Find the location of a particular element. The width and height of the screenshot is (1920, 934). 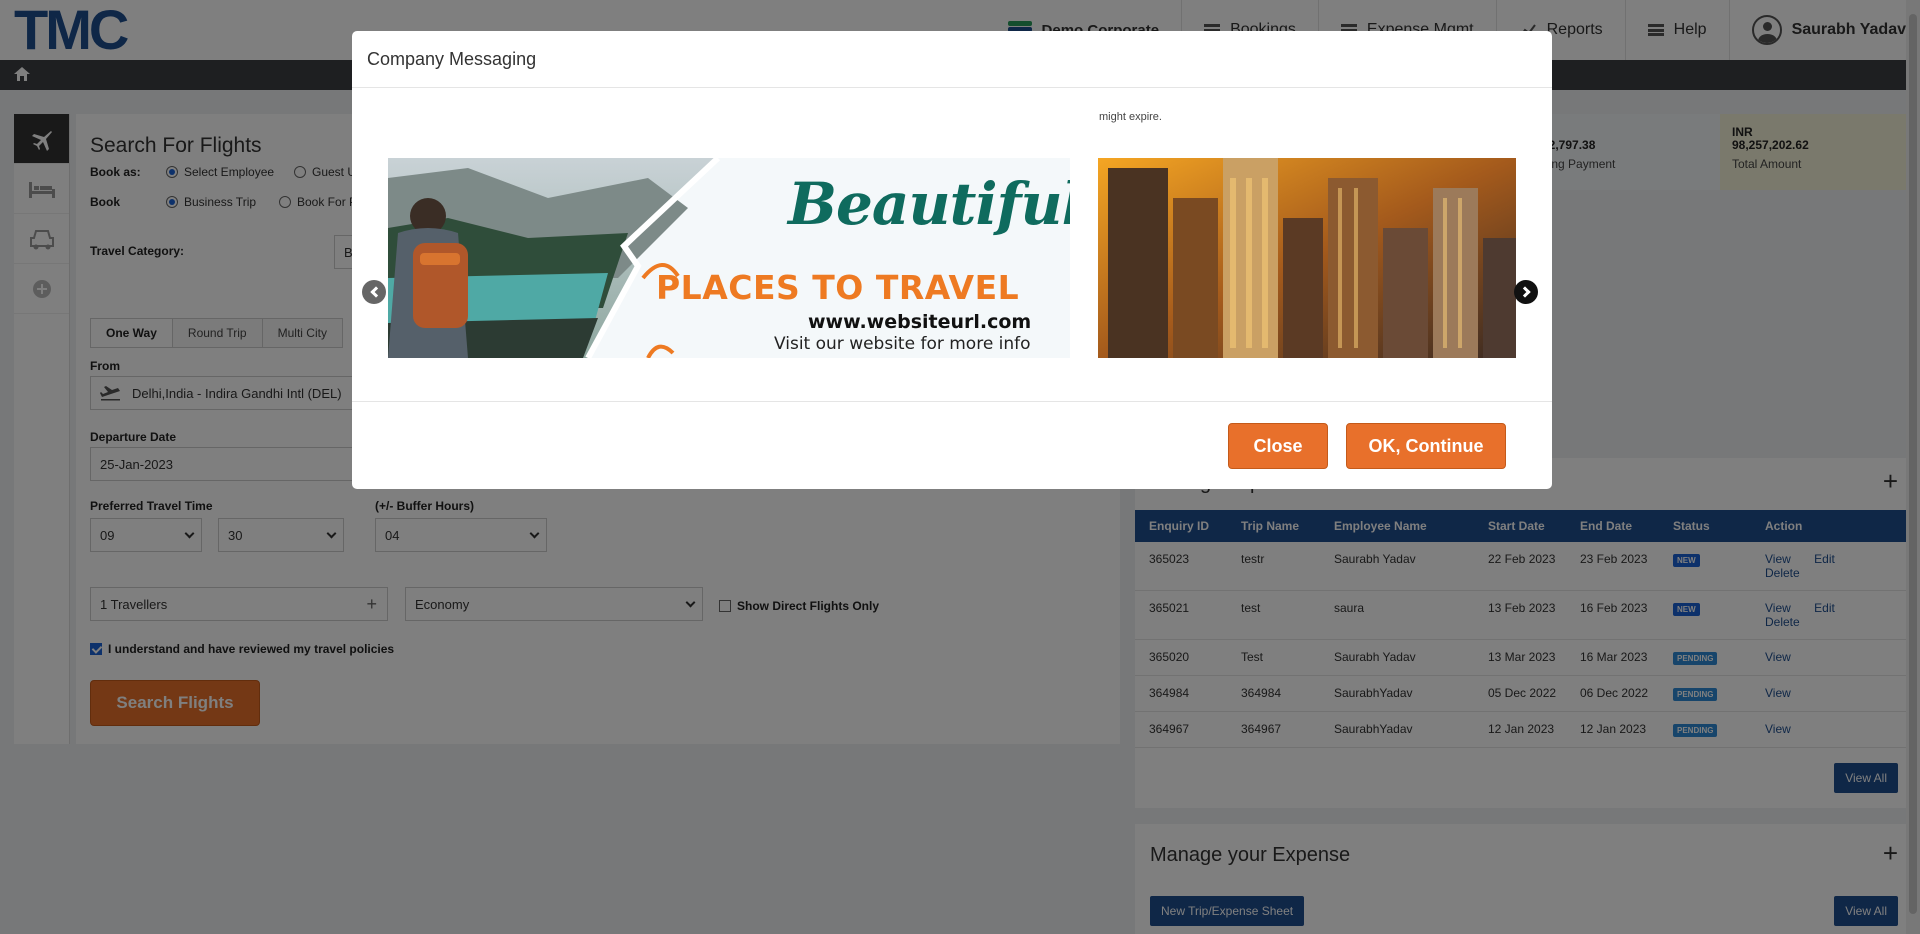

banner-headline: Beautiful is located at coordinates (929, 204).